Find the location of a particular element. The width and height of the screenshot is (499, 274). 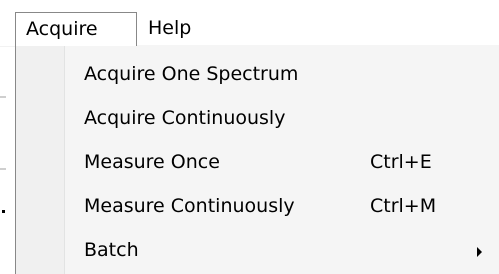

window-edge-dot is located at coordinates (3, 211).